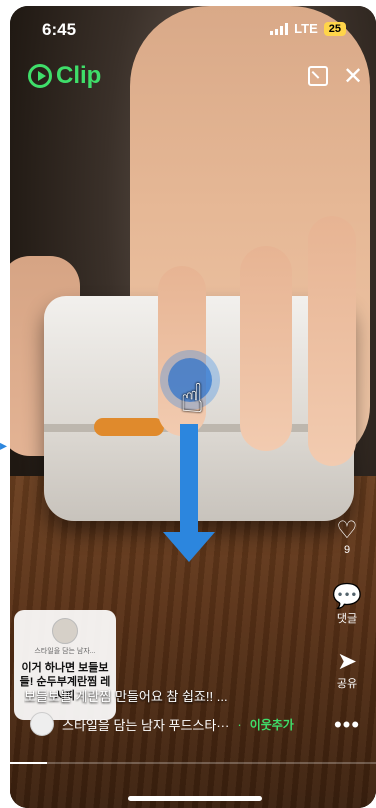 The height and width of the screenshot is (808, 376). What do you see at coordinates (129, 427) in the screenshot?
I see `egg` at bounding box center [129, 427].